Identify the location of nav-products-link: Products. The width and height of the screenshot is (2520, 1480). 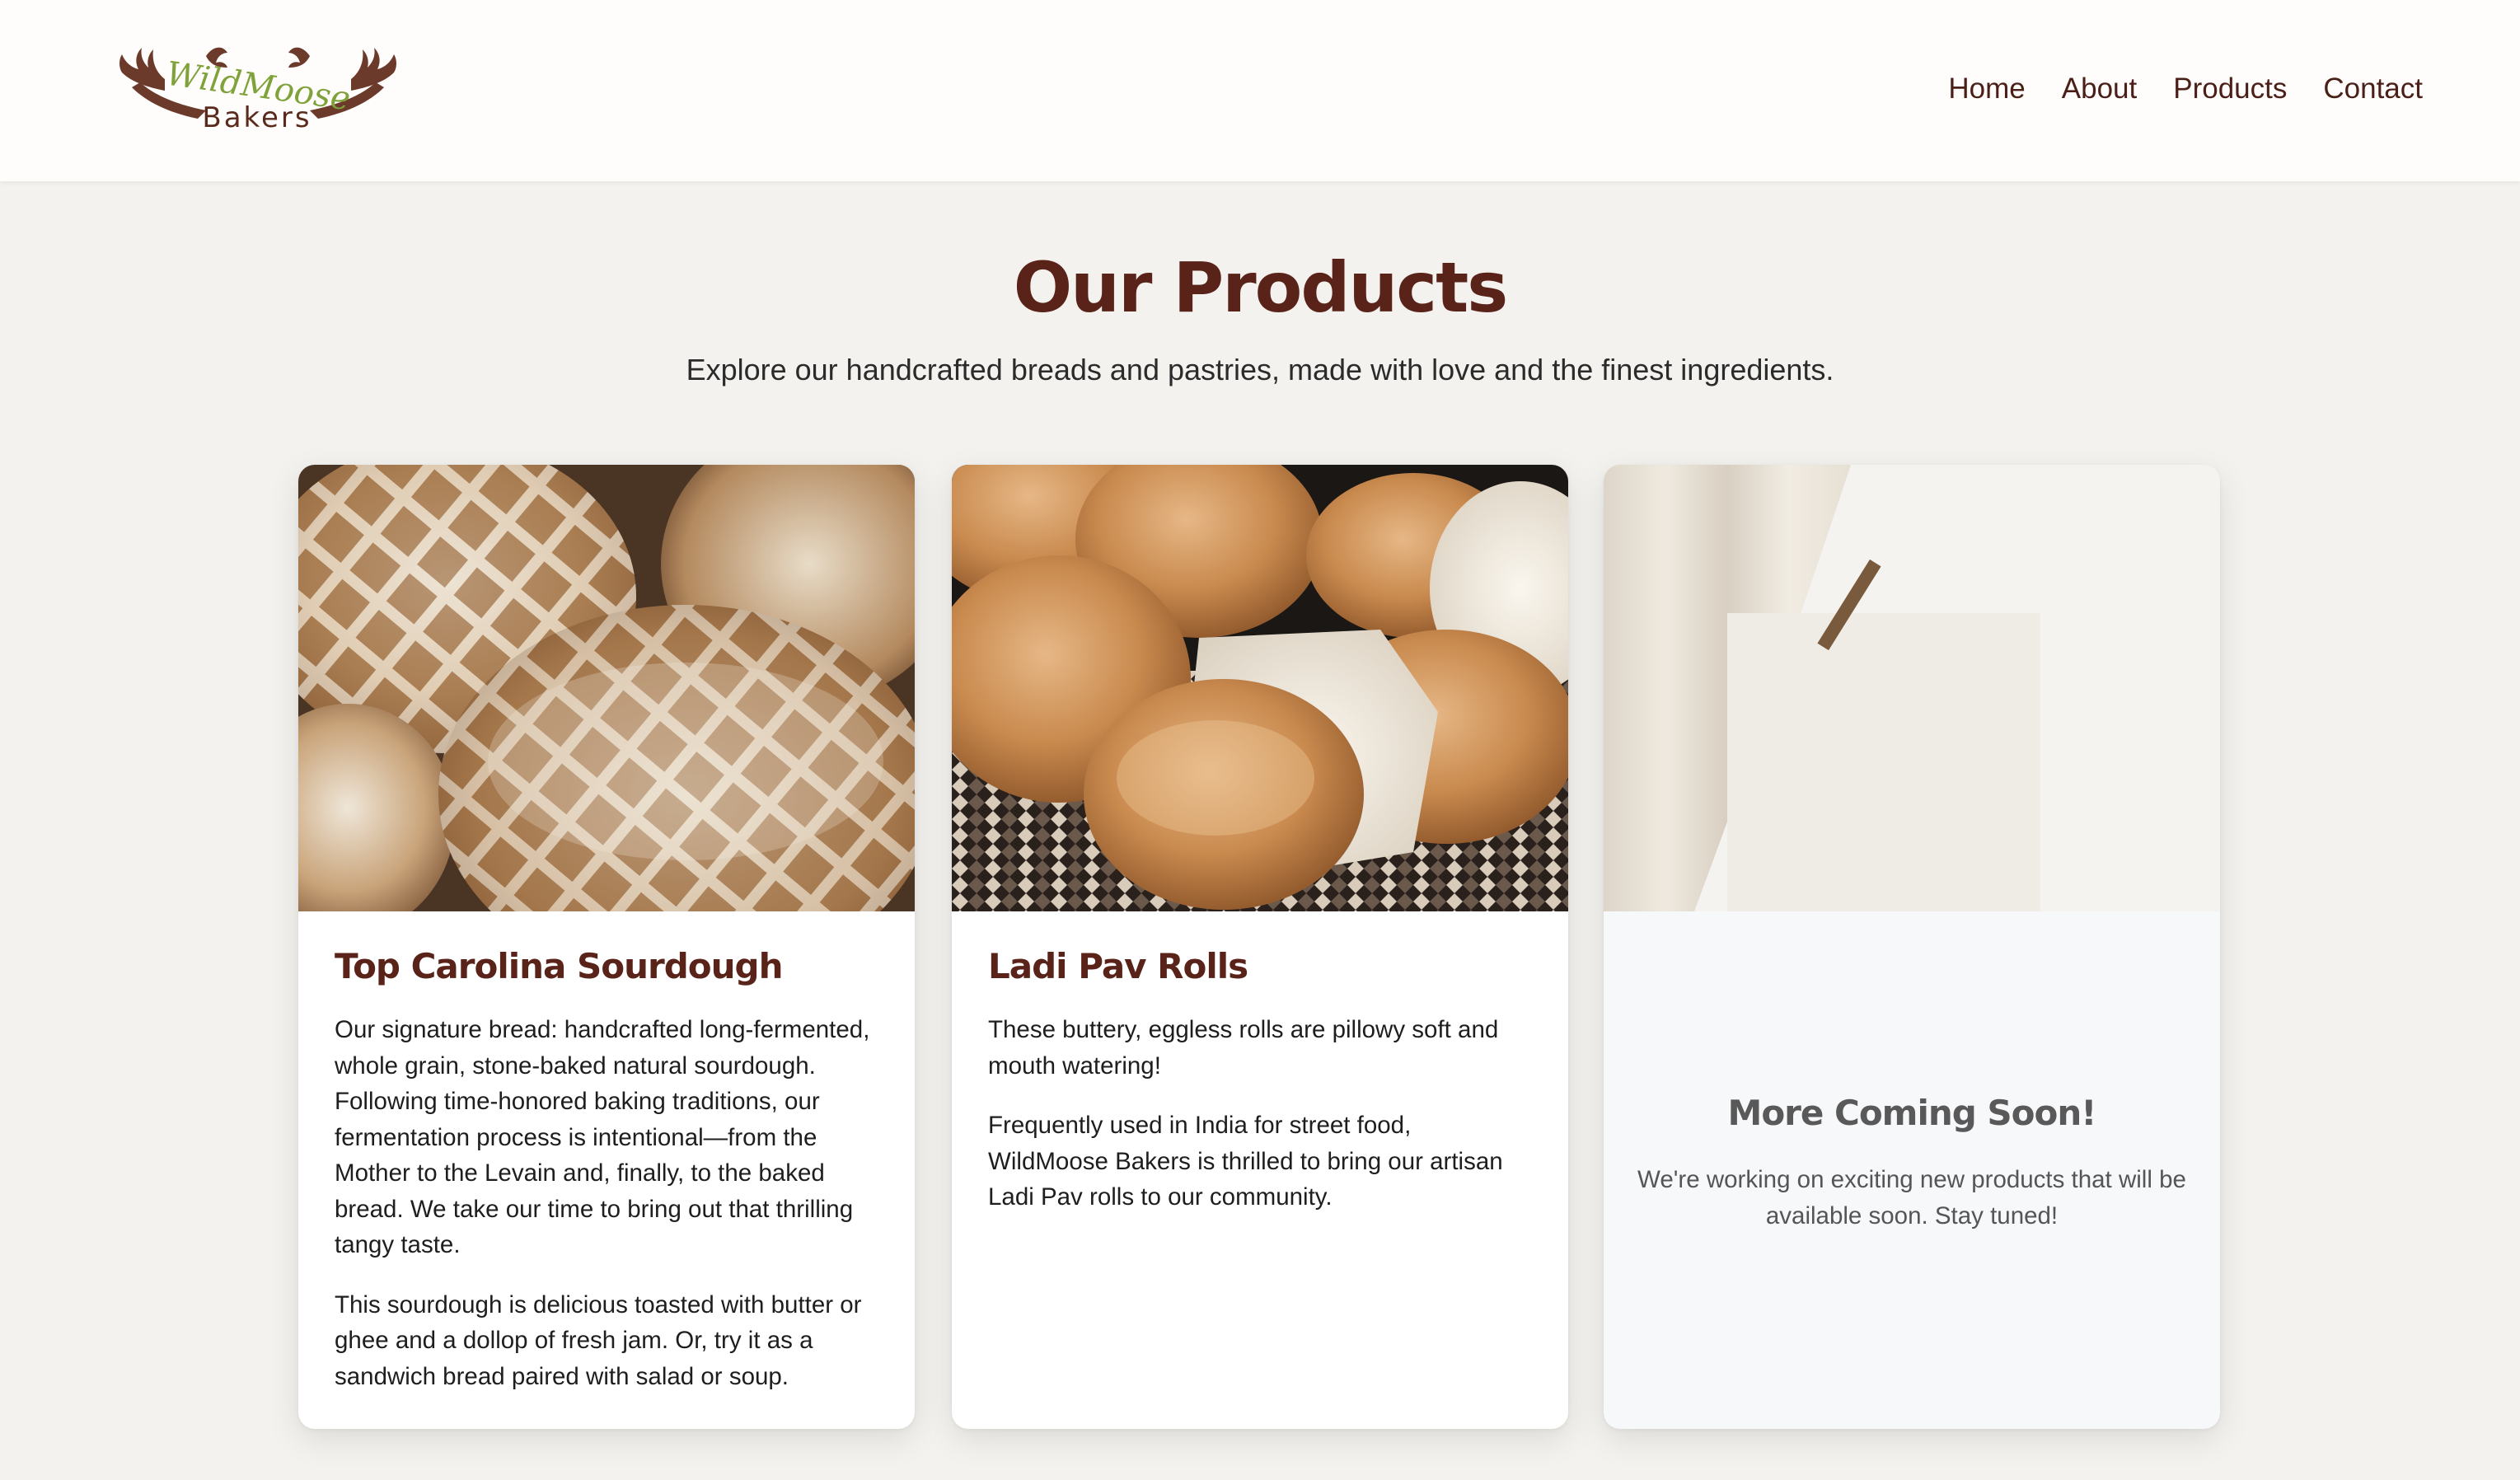
(2230, 89).